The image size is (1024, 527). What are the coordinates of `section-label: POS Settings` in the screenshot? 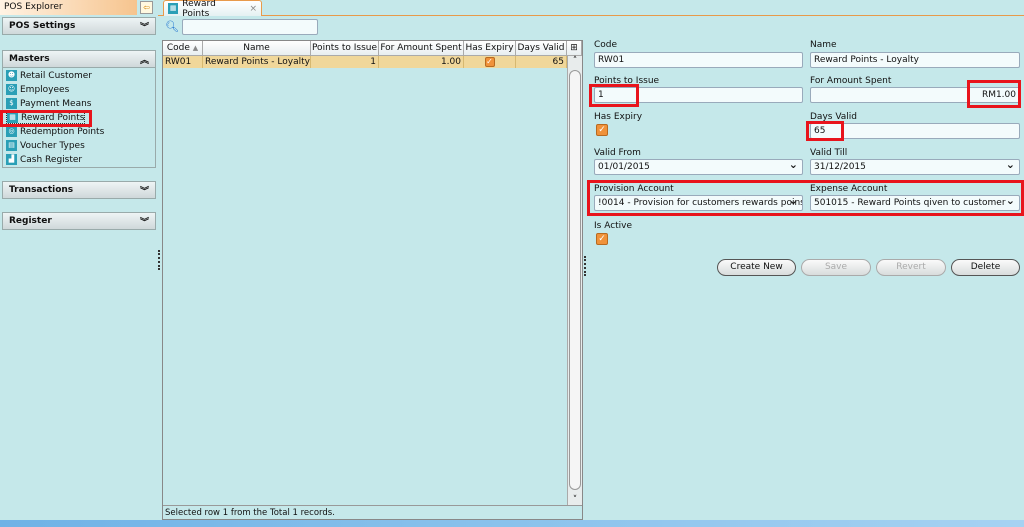 It's located at (42, 26).